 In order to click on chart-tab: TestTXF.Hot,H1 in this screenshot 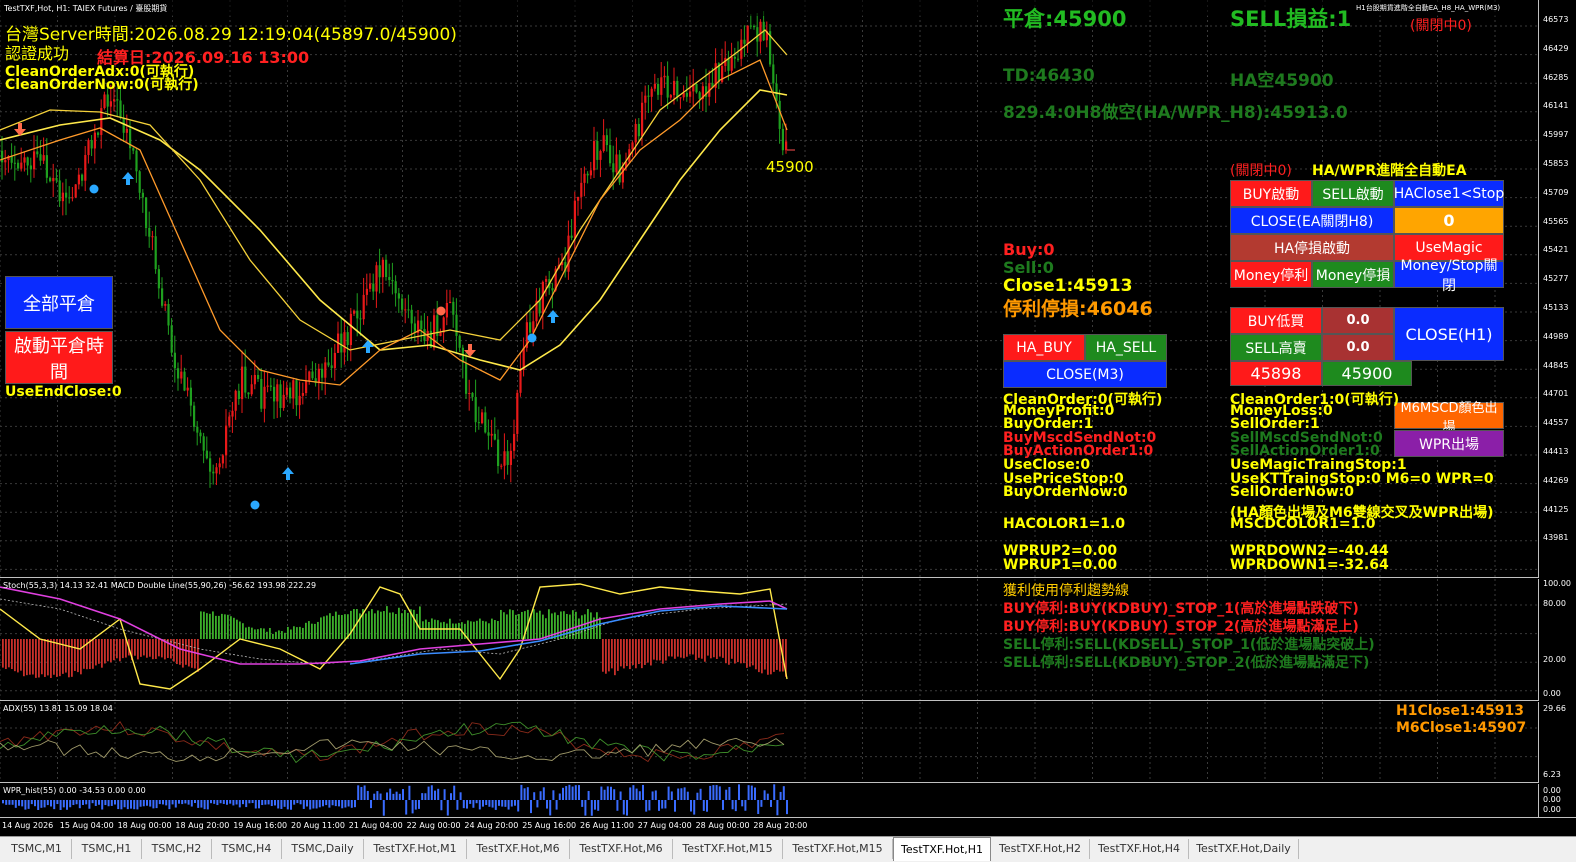, I will do `click(942, 849)`.